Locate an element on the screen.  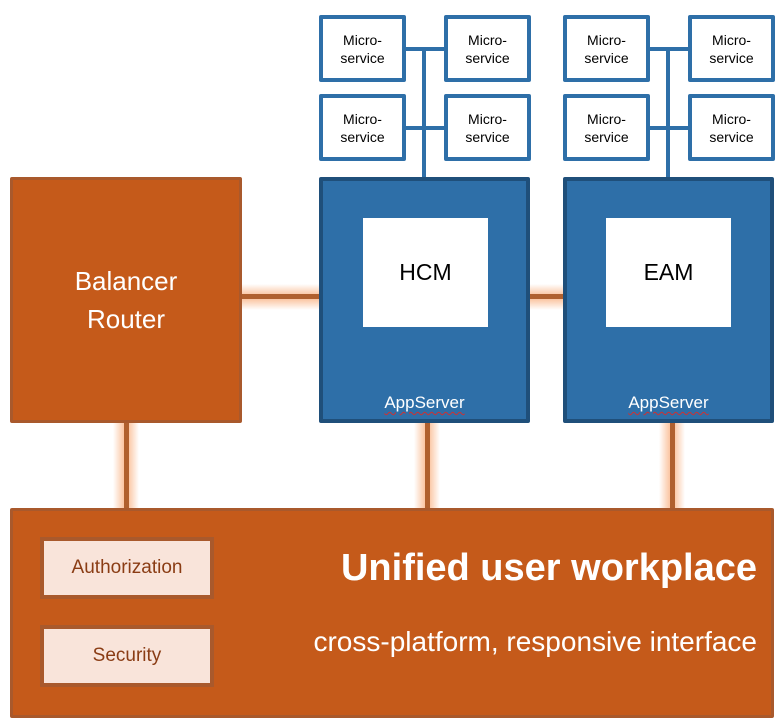
eam-microservice-bus is located at coordinates (668, 113).